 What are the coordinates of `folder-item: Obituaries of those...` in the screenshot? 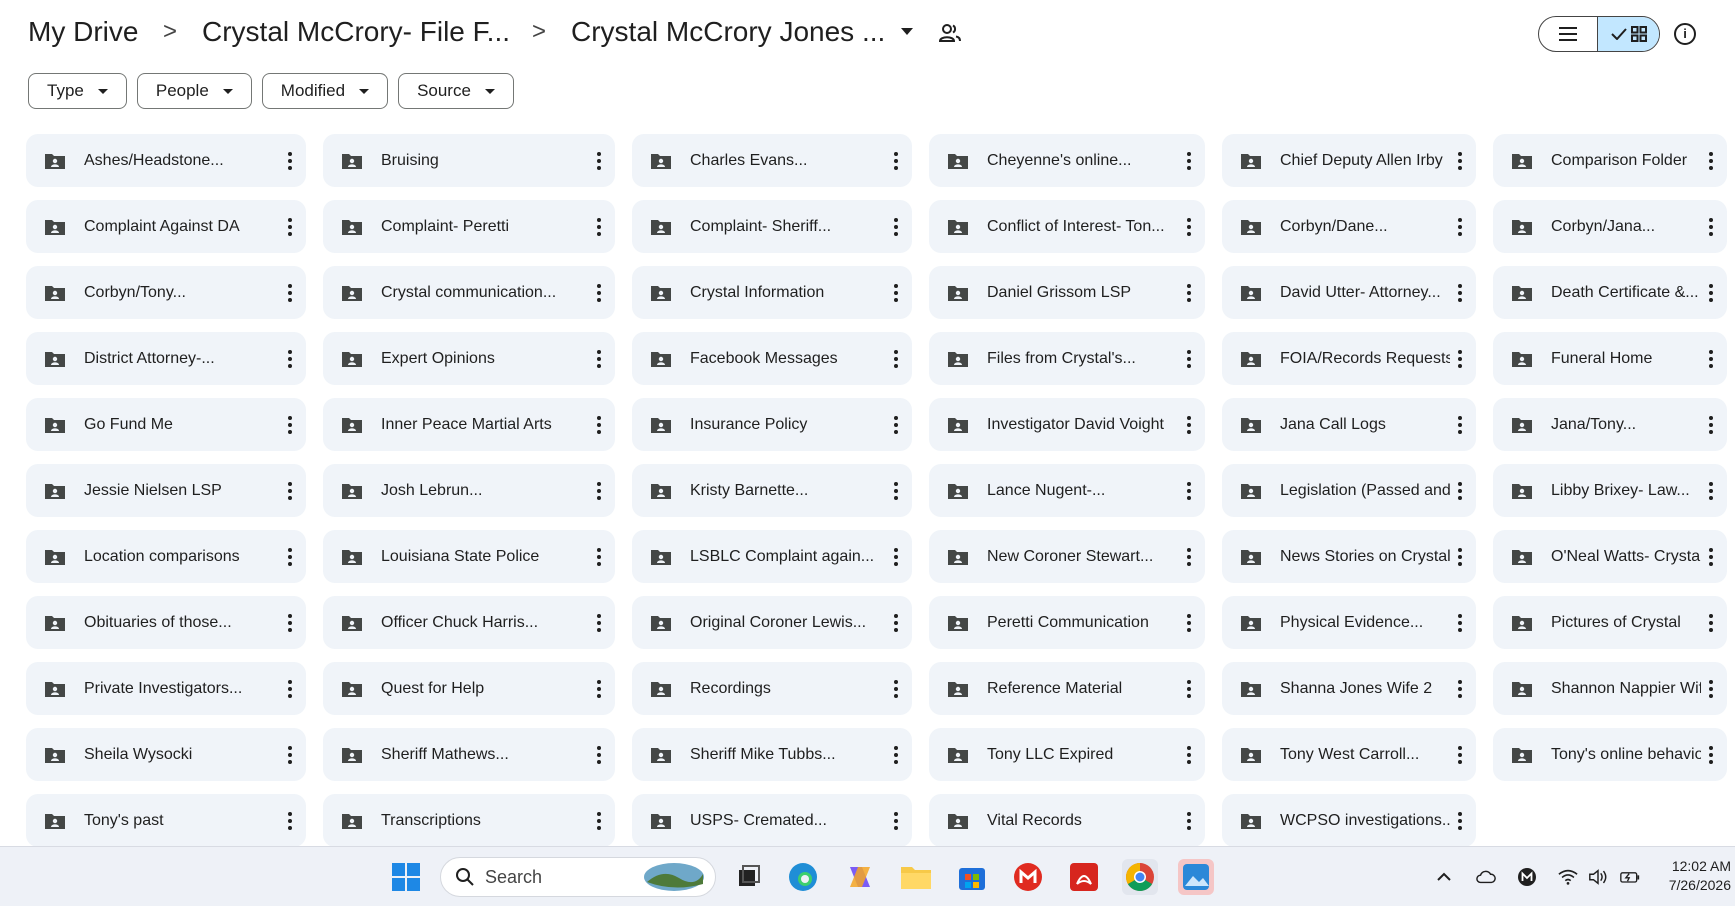 It's located at (166, 622).